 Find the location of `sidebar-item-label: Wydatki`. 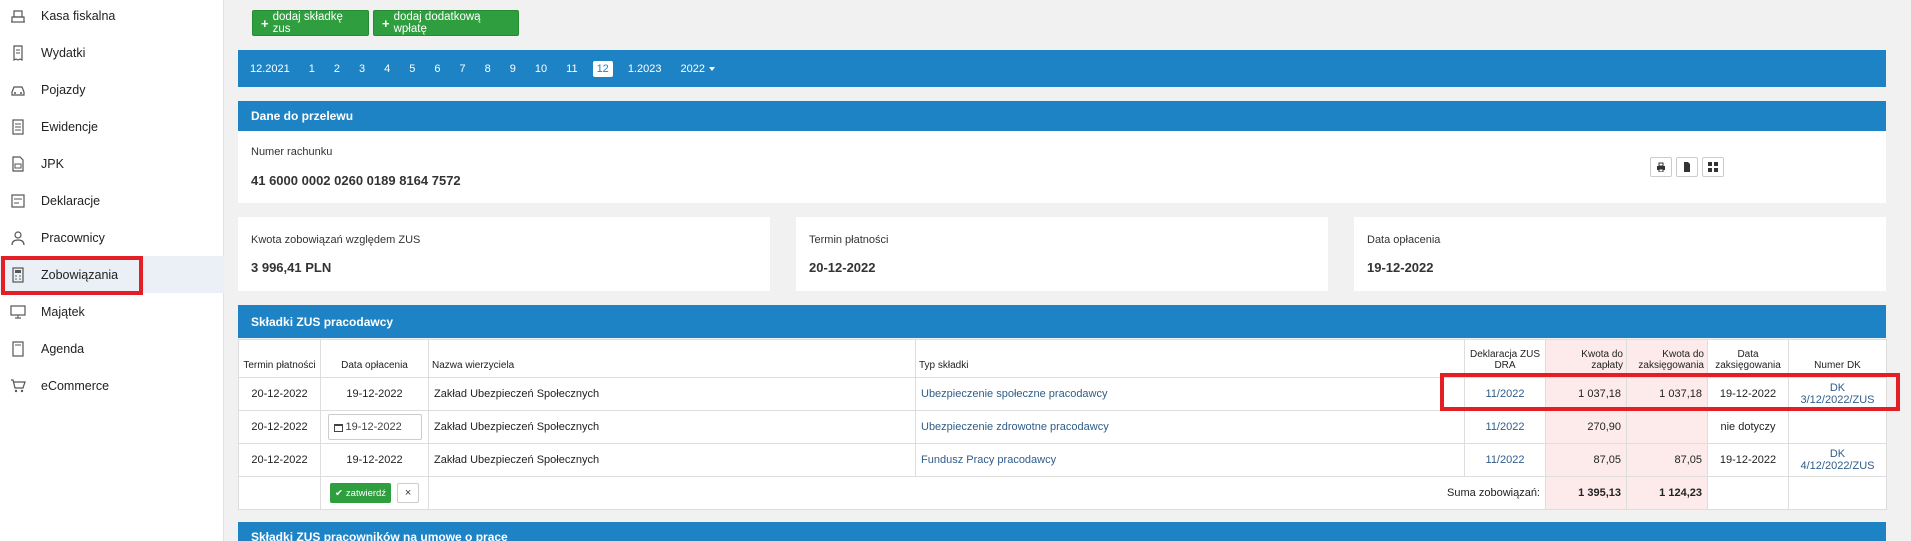

sidebar-item-label: Wydatki is located at coordinates (63, 52).